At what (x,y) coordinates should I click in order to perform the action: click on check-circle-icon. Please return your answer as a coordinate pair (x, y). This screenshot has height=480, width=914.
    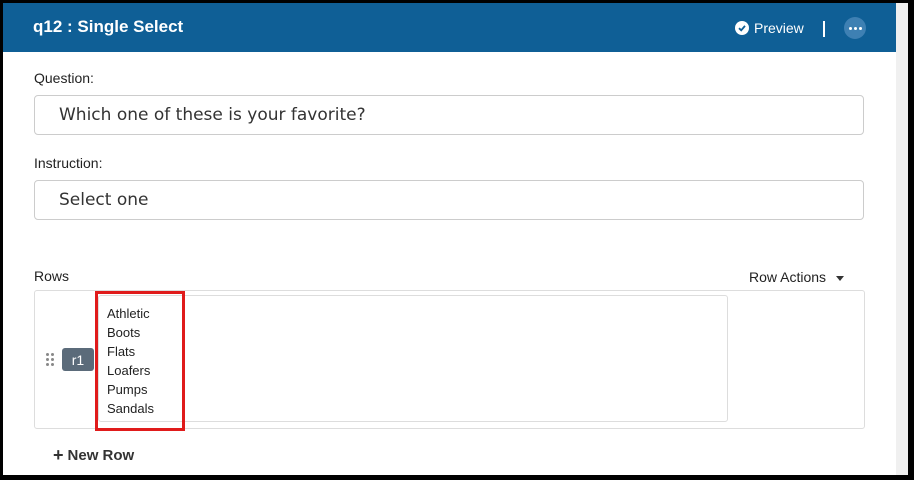
    Looking at the image, I should click on (742, 28).